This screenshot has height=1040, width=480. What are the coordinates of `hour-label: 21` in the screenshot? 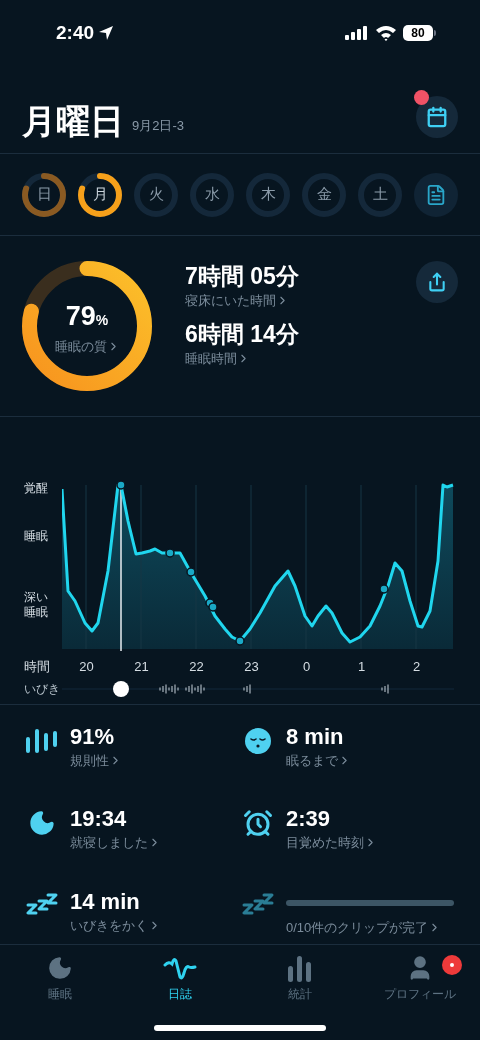 It's located at (141, 667).